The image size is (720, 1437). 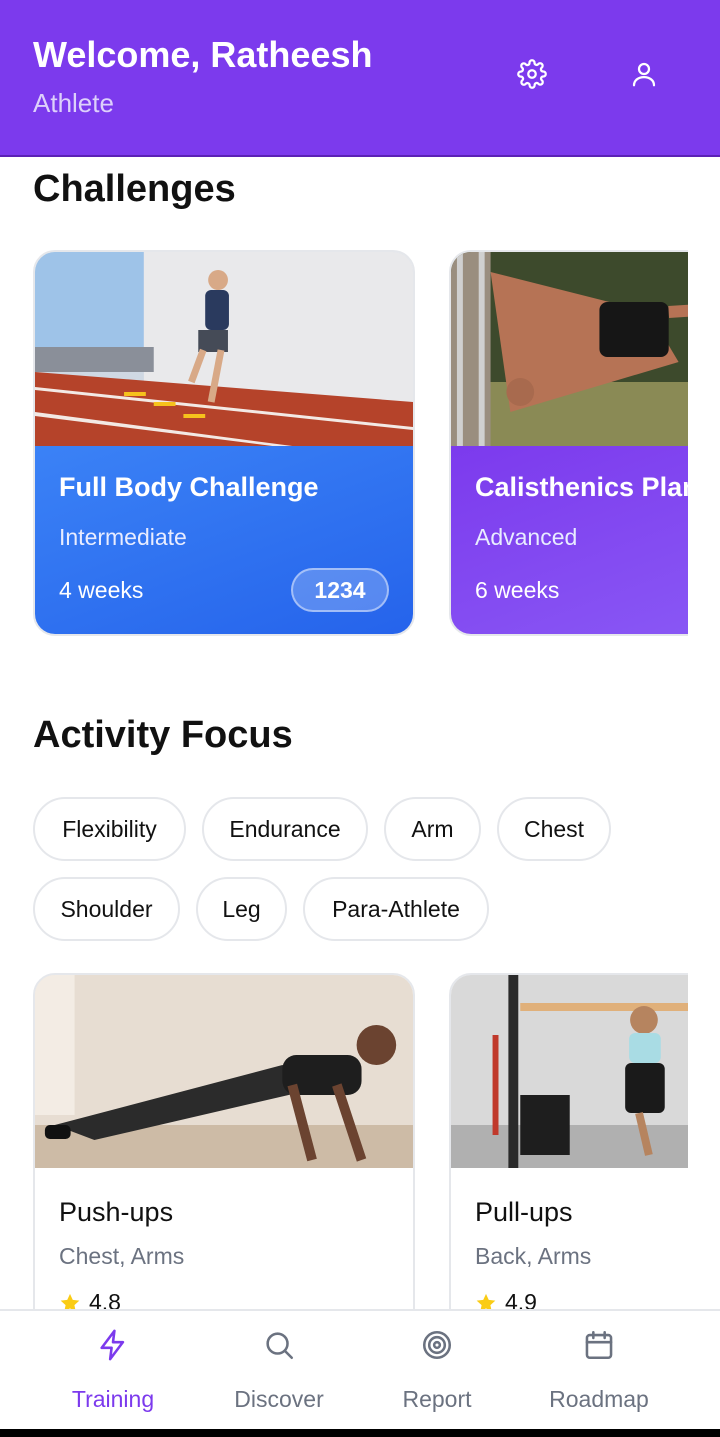 I want to click on chip-leg: Leg, so click(x=241, y=909).